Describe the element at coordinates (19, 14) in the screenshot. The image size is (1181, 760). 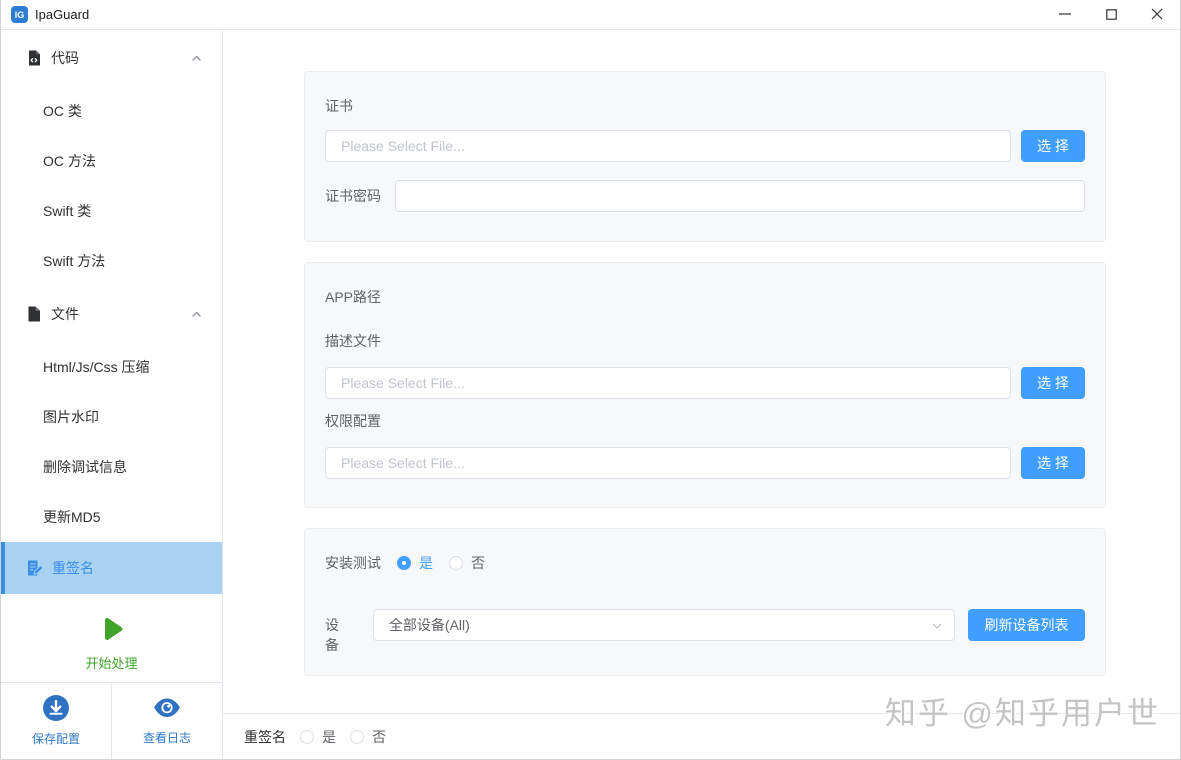
I see `app-logo: IG` at that location.